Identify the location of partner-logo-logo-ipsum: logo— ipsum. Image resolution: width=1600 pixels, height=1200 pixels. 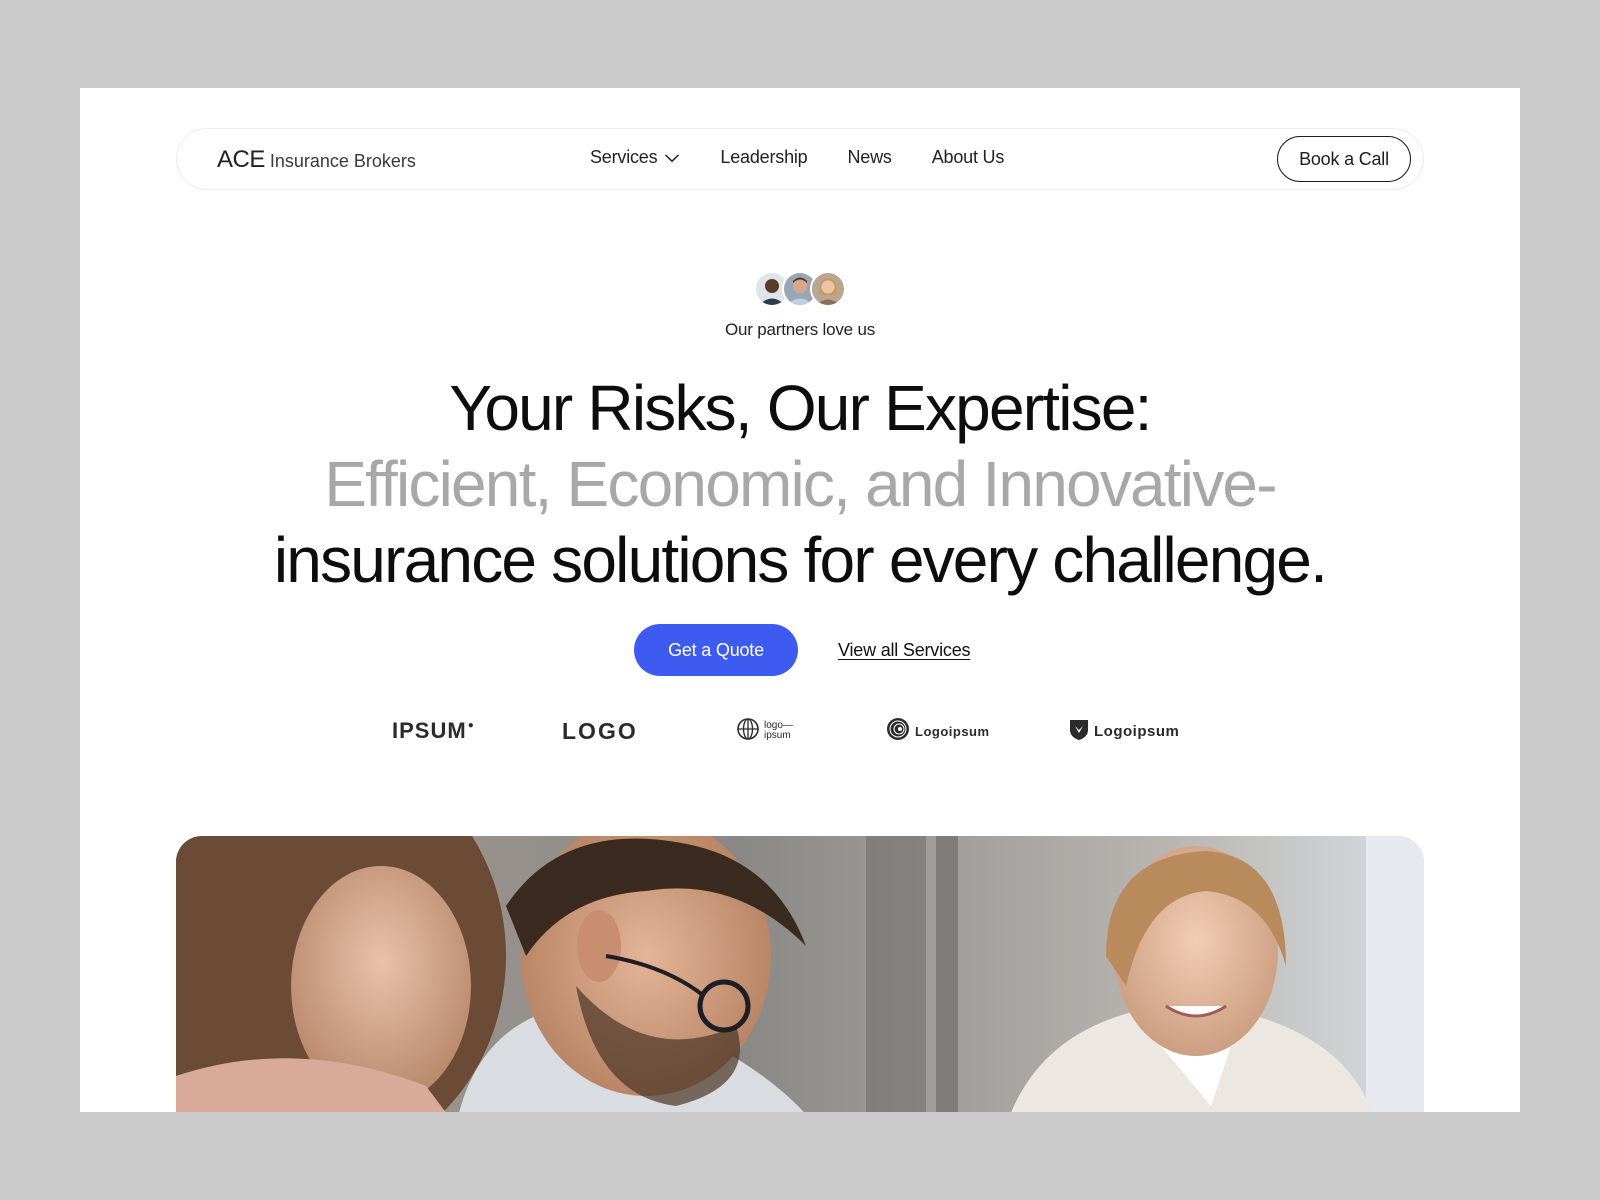
(764, 731).